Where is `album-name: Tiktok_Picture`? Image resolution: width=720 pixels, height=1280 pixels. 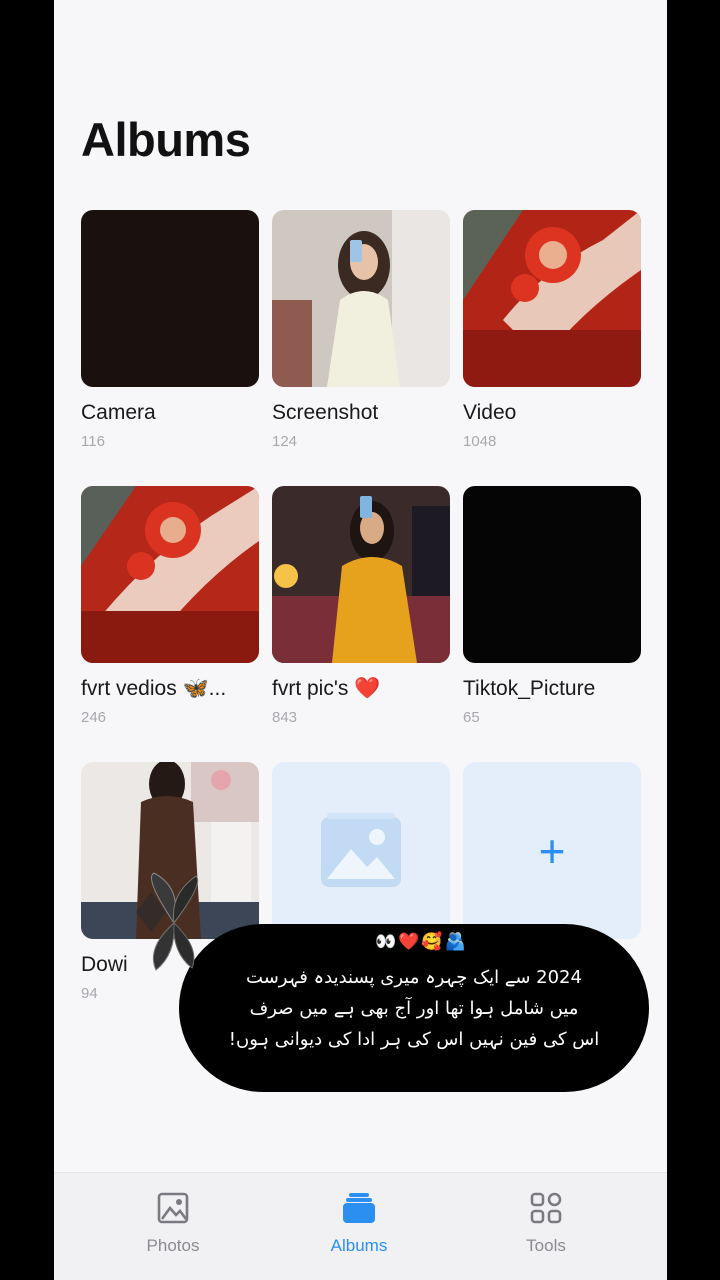 album-name: Tiktok_Picture is located at coordinates (529, 688).